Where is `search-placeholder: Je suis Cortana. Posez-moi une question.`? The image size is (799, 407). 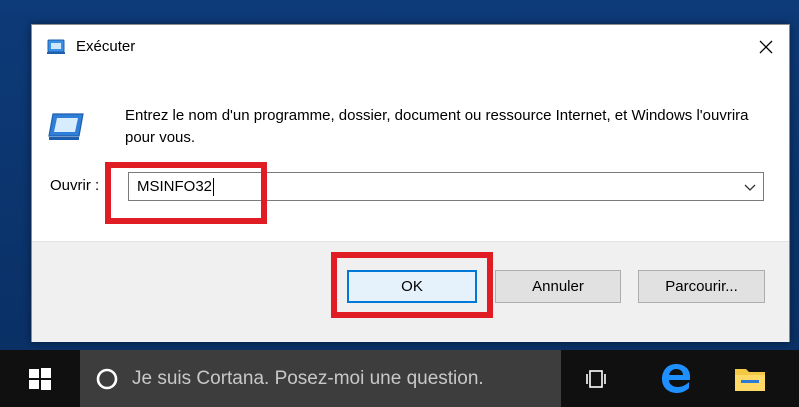 search-placeholder: Je suis Cortana. Posez-moi une question. is located at coordinates (308, 378).